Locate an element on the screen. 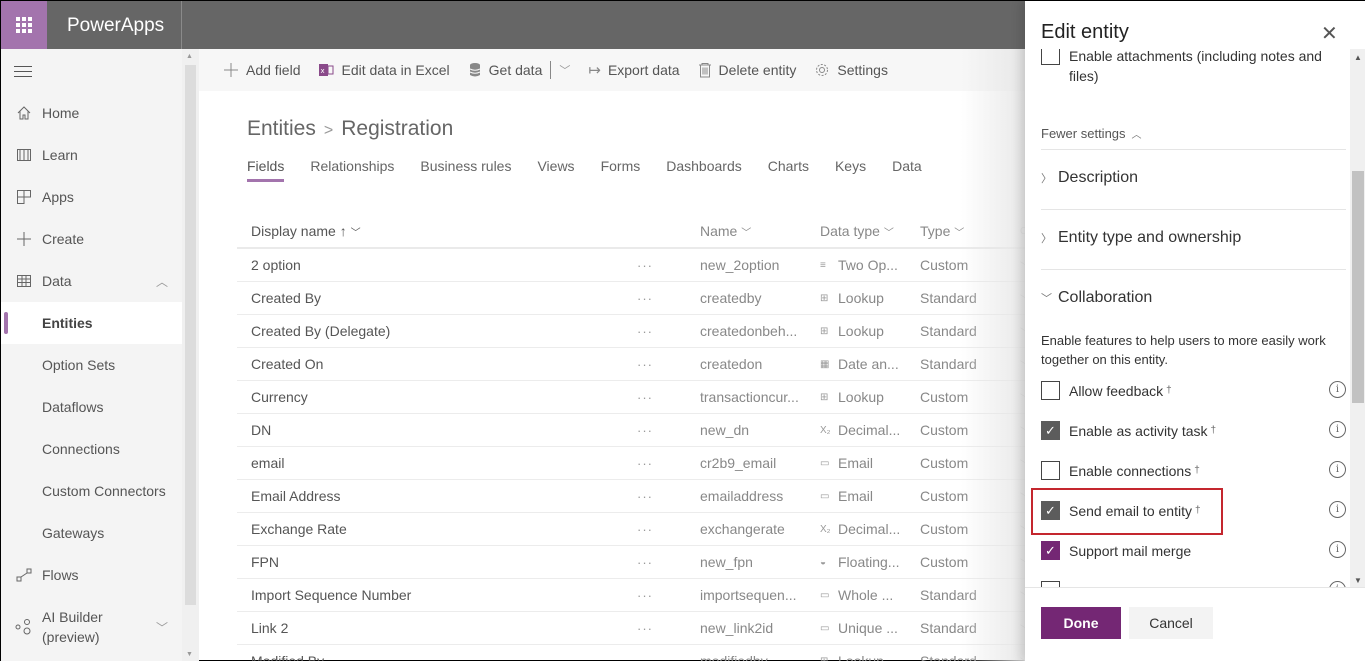  column-header-type: Type ﹀ is located at coordinates (970, 231).